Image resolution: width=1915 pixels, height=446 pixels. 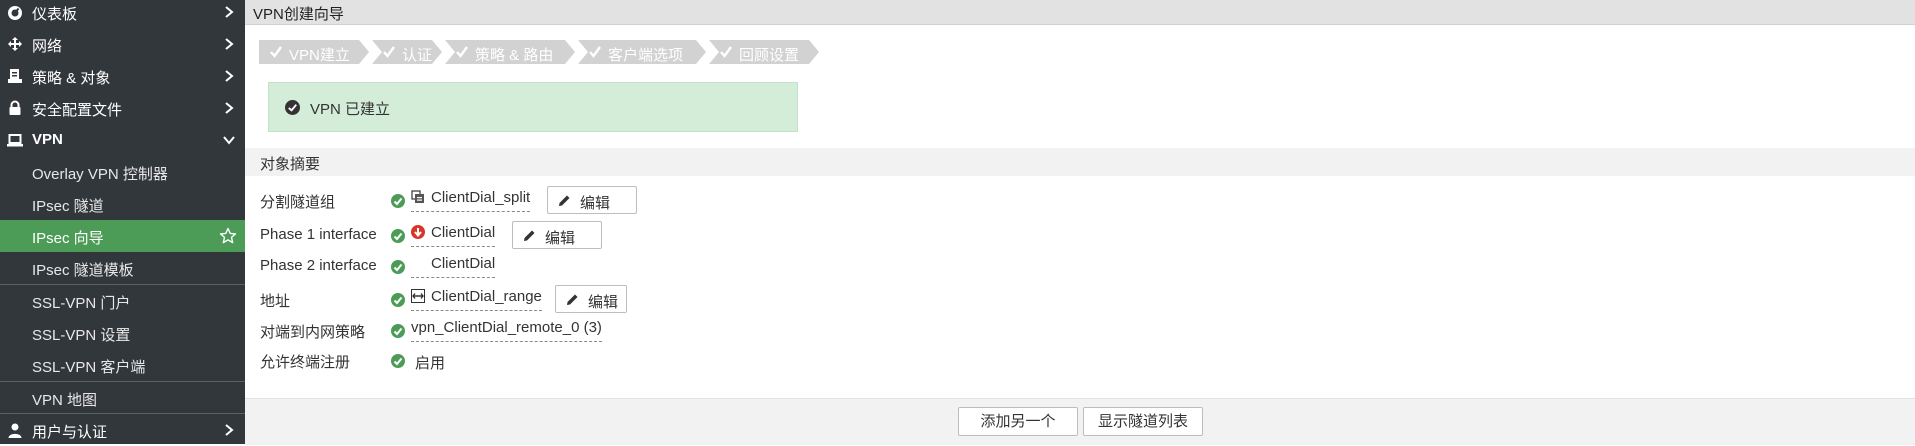 What do you see at coordinates (100, 174) in the screenshot?
I see `sidebar-subitem-label: Overlay VPN 控制器` at bounding box center [100, 174].